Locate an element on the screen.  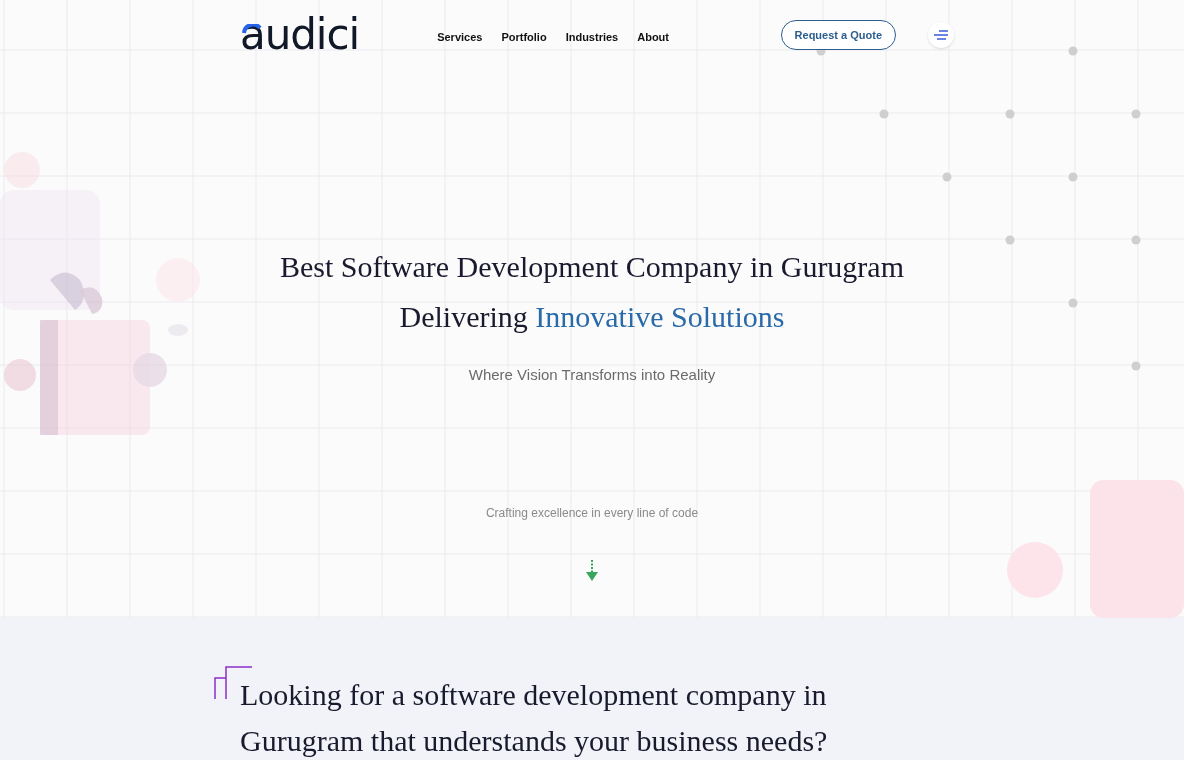
logo-arc-icon is located at coordinates (253, 29).